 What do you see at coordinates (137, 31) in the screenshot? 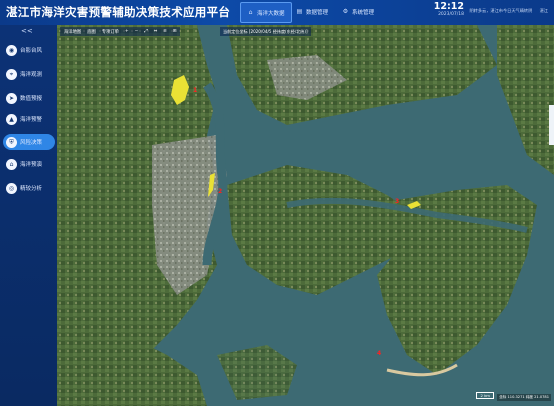
I see `zoom-out-button: −` at bounding box center [137, 31].